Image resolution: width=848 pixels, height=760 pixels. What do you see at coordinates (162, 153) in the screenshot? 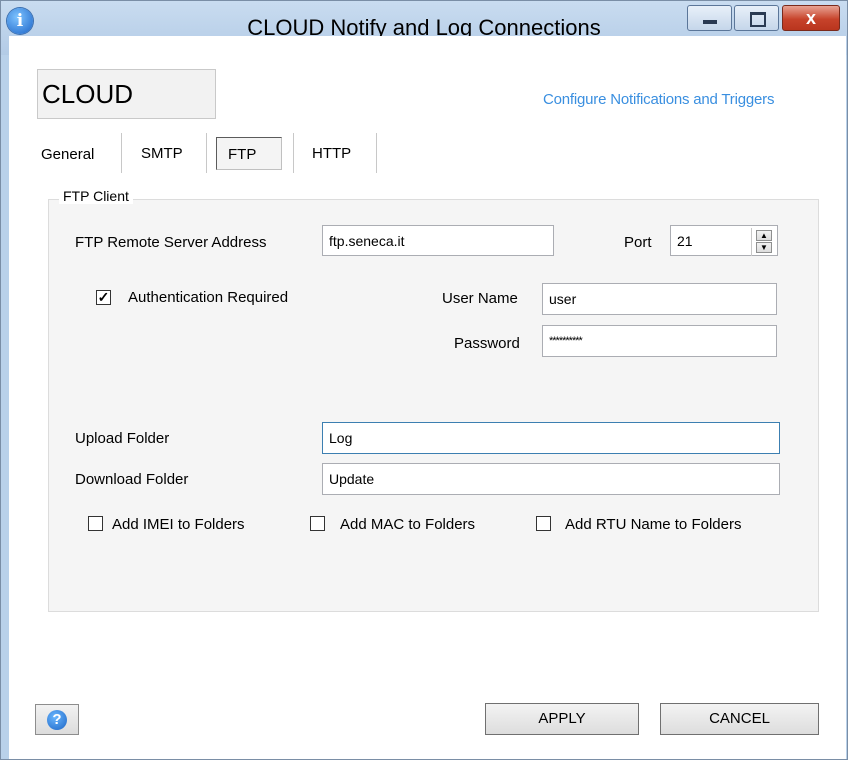
I see `tab-smtp: SMTP` at bounding box center [162, 153].